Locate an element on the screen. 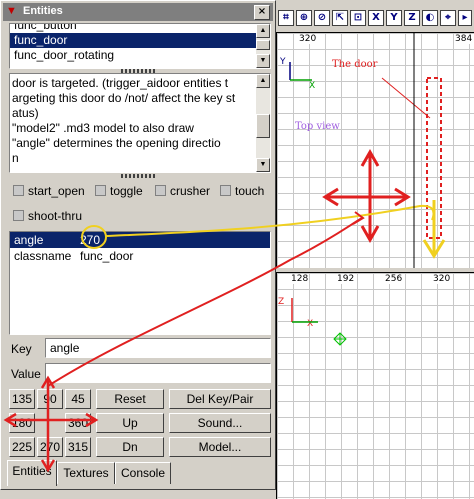  list-item: func_button is located at coordinates (133, 28).